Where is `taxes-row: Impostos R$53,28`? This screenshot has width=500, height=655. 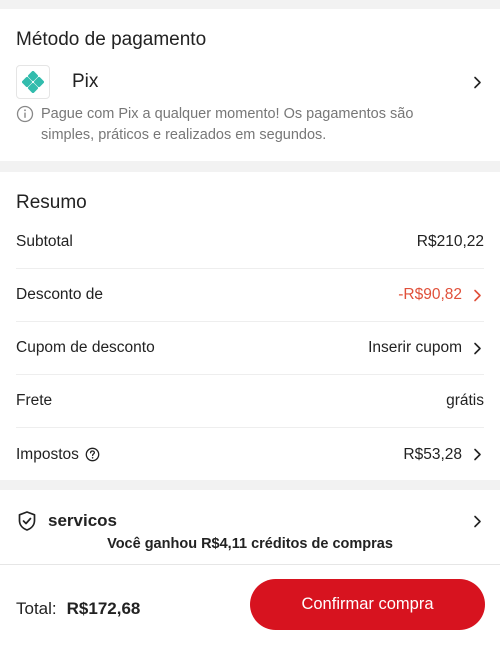
taxes-row: Impostos R$53,28 is located at coordinates (250, 454).